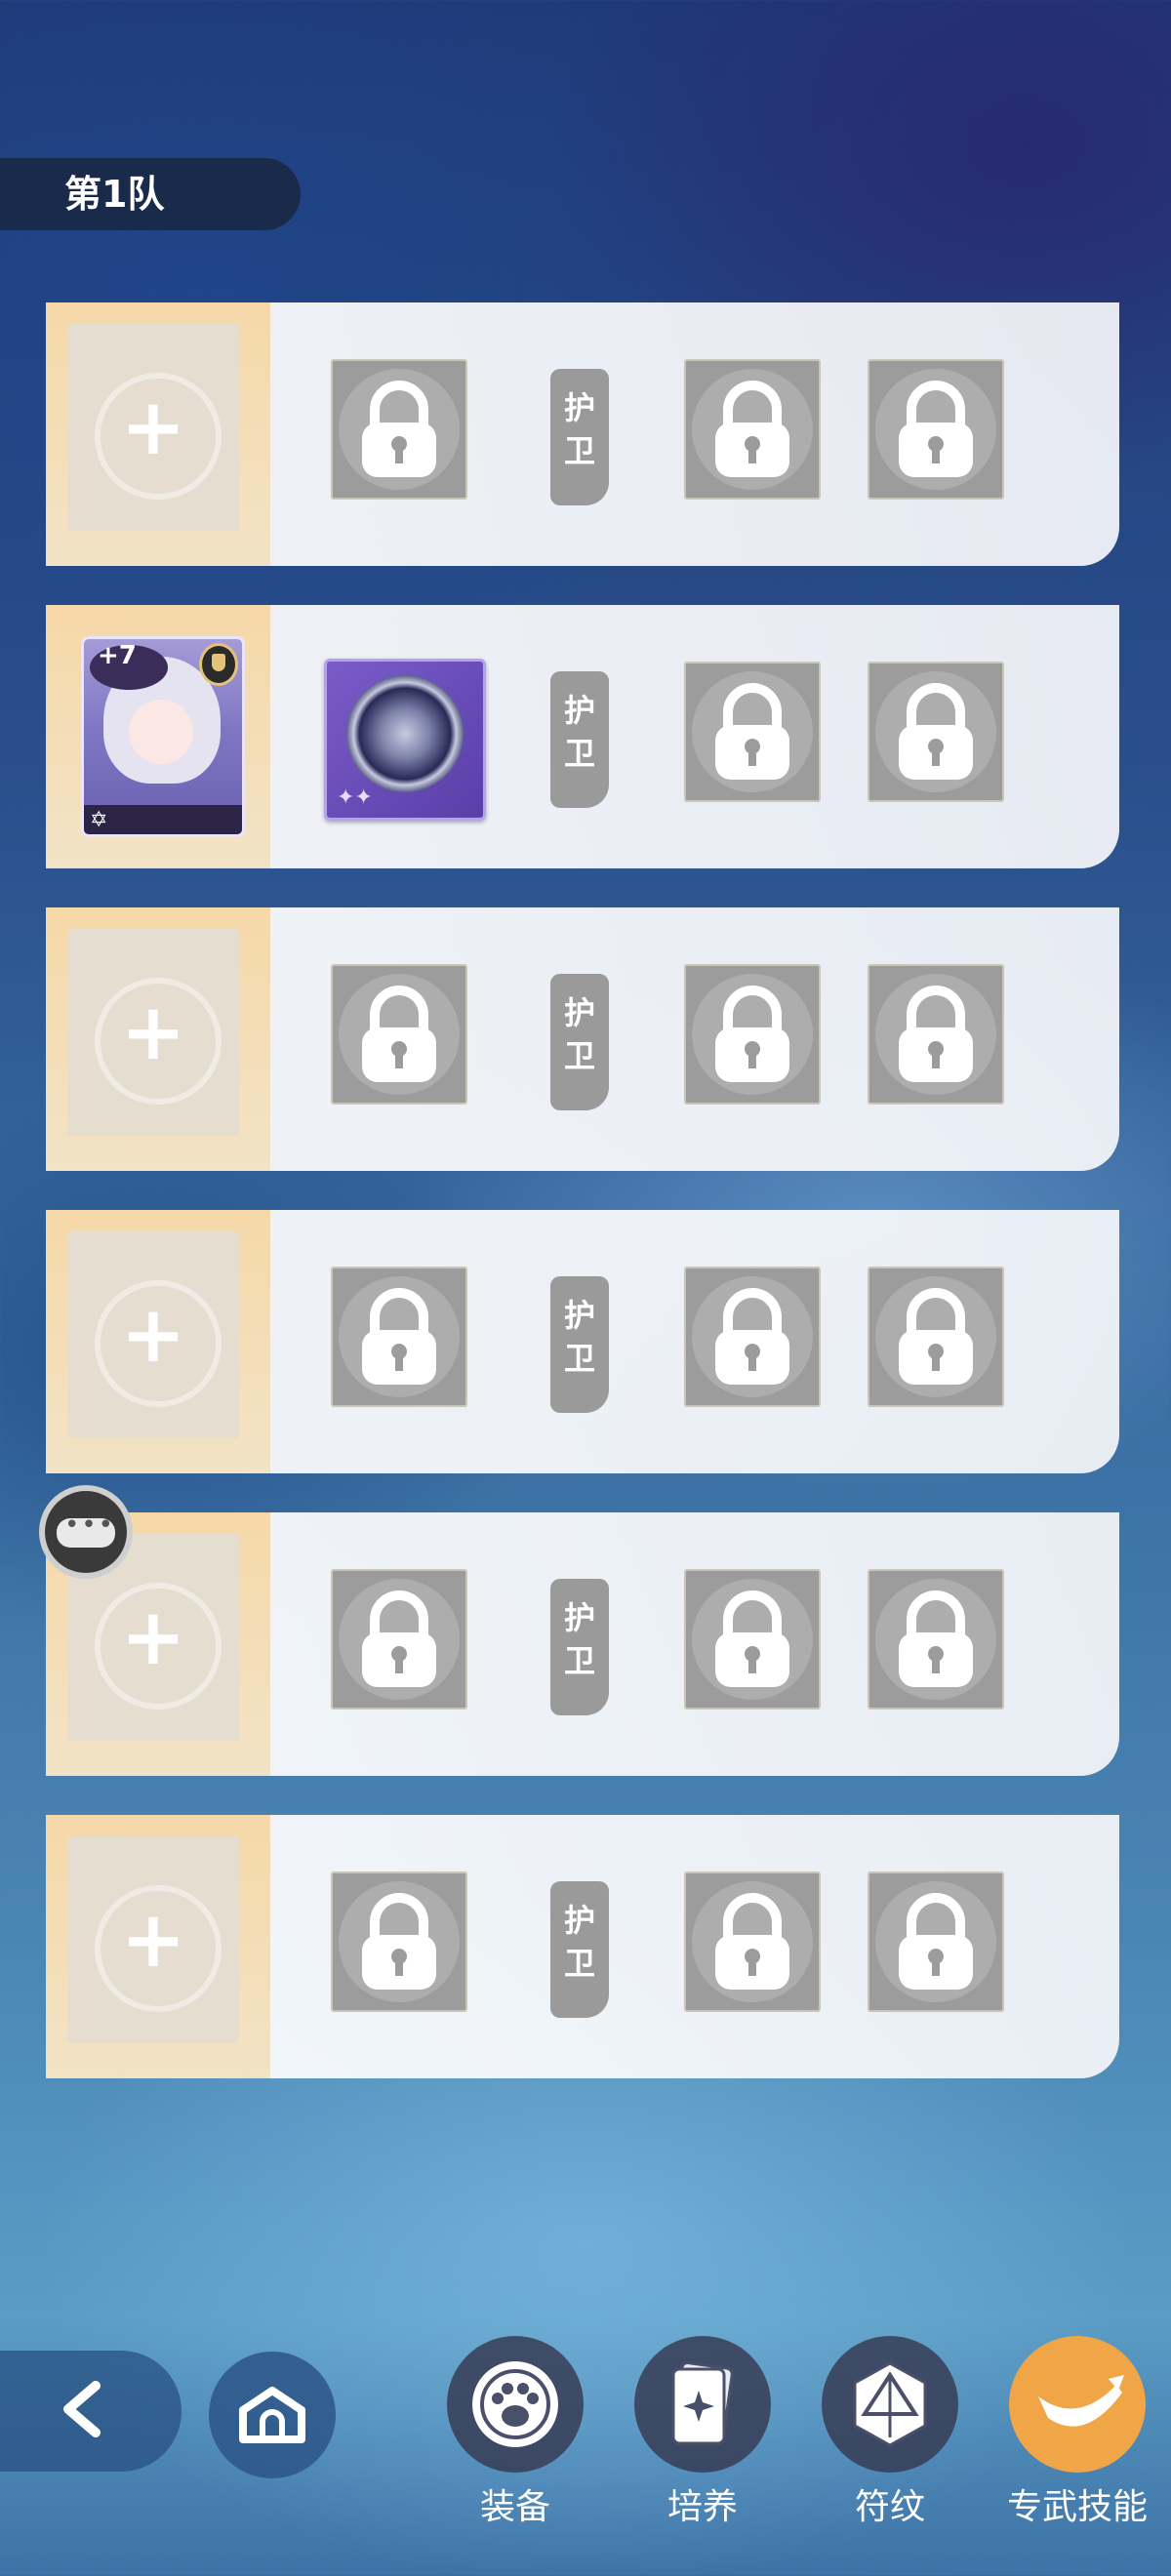 The image size is (1171, 2576). I want to click on team-slot-row-1: + 护卫, so click(582, 434).